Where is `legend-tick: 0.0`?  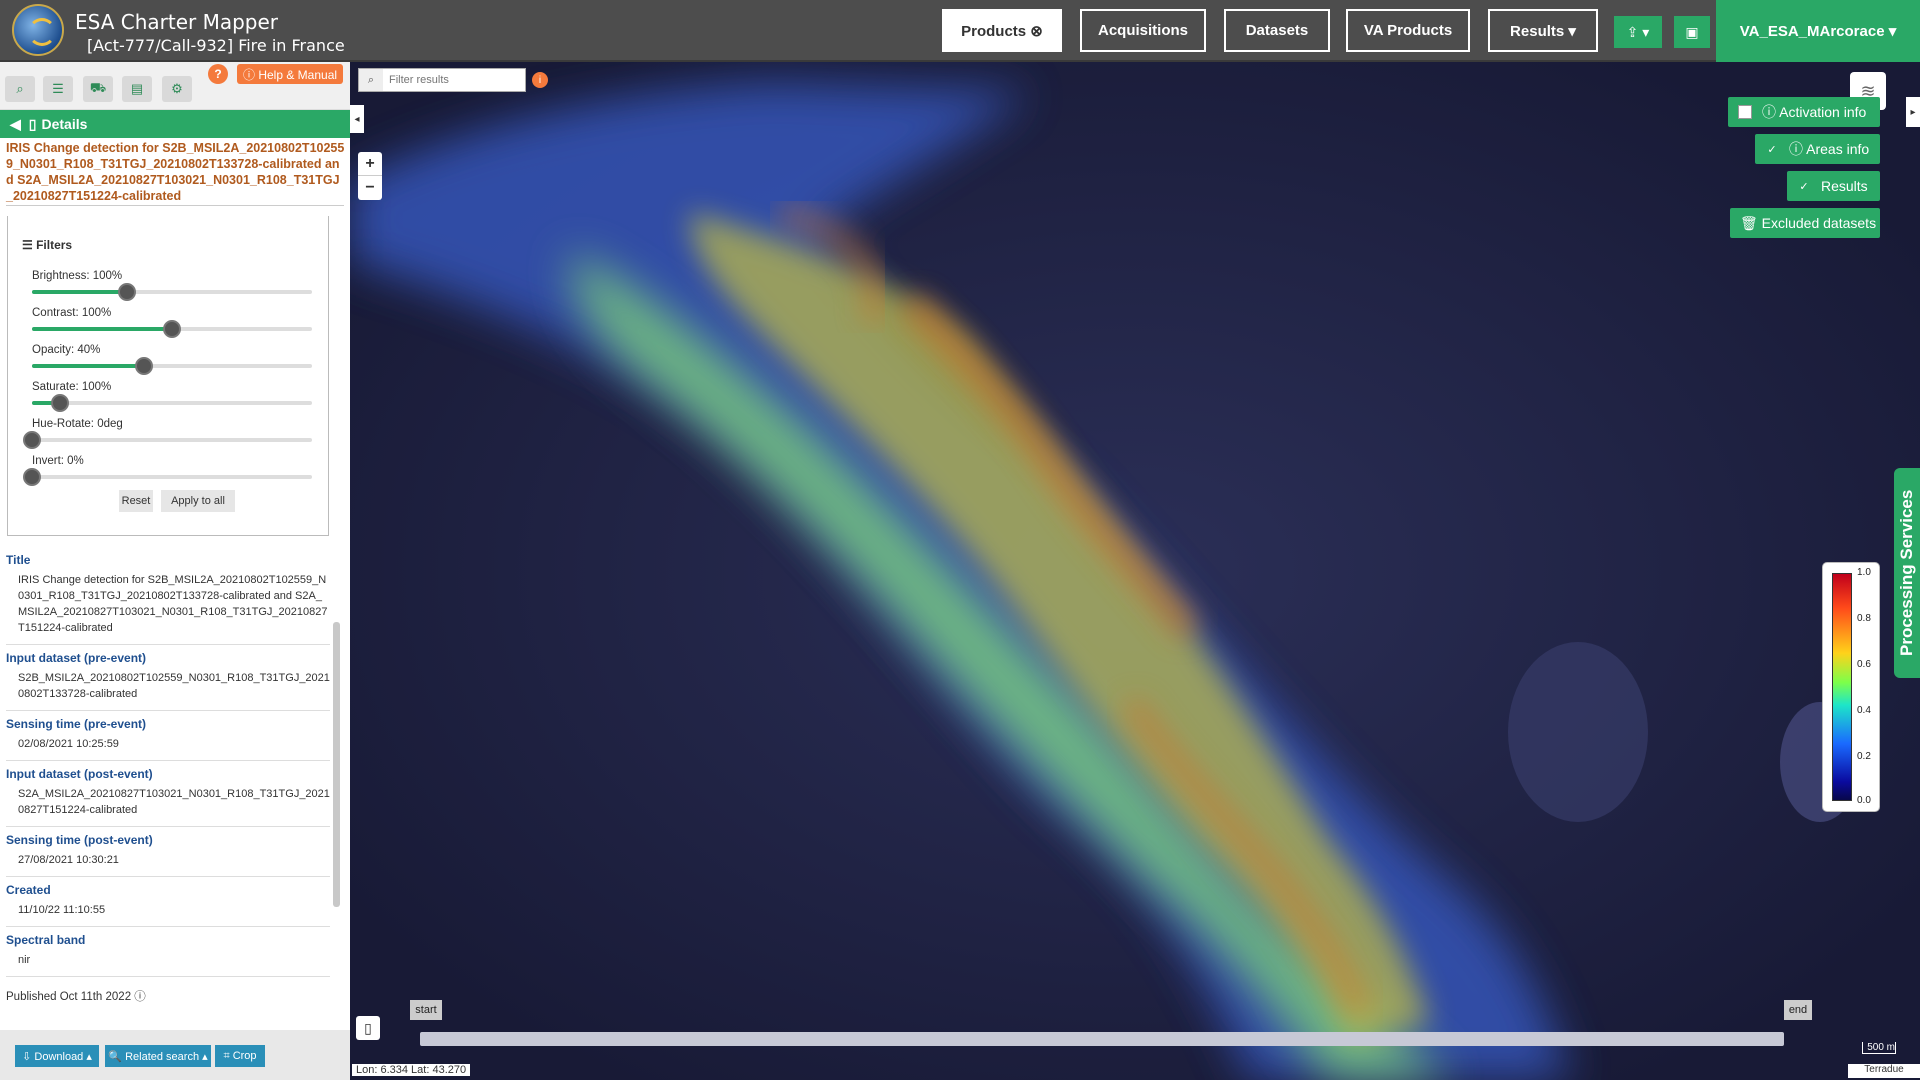 legend-tick: 0.0 is located at coordinates (1864, 800).